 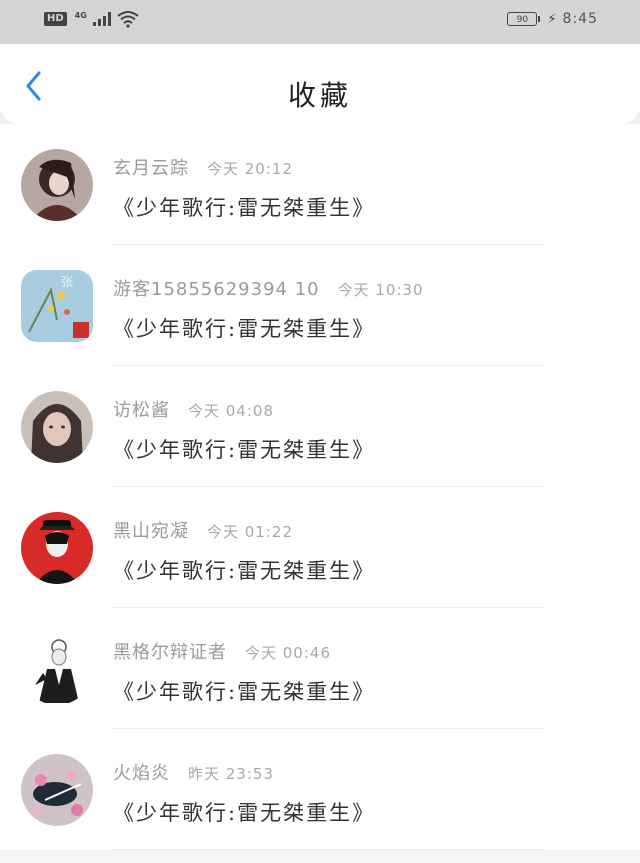 What do you see at coordinates (170, 651) in the screenshot?
I see `username: 黑格尔辩证者` at bounding box center [170, 651].